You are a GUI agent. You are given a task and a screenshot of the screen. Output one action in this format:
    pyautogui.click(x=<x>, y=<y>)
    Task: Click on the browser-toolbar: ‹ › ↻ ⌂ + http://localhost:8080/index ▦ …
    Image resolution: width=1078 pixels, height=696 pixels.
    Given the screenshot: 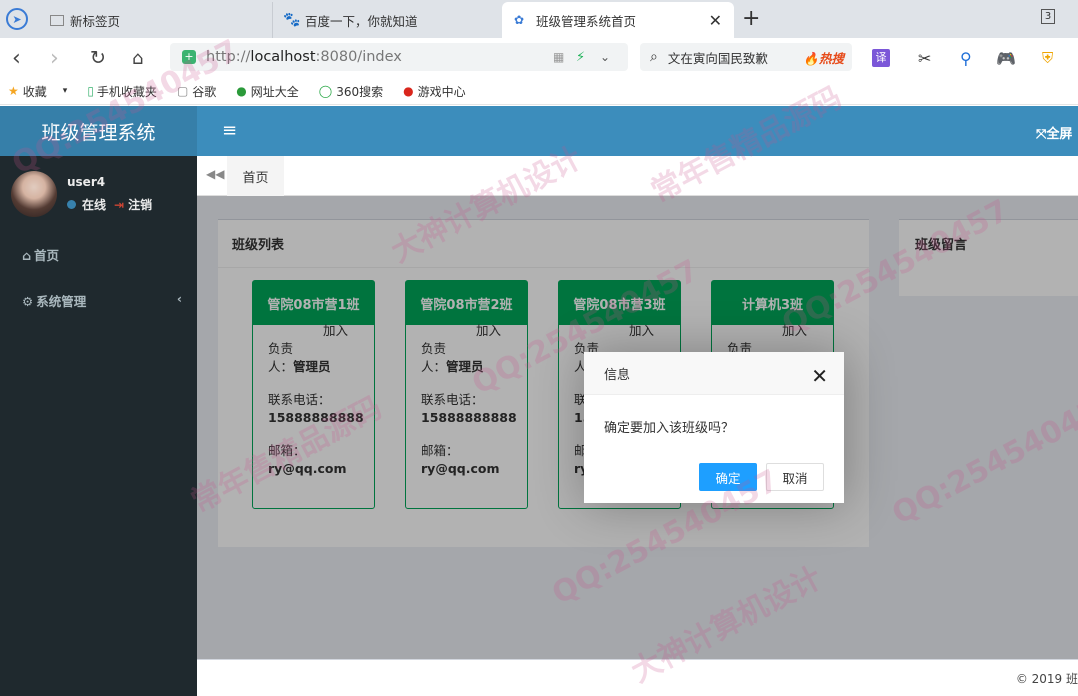 What is the action you would take?
    pyautogui.click(x=539, y=58)
    